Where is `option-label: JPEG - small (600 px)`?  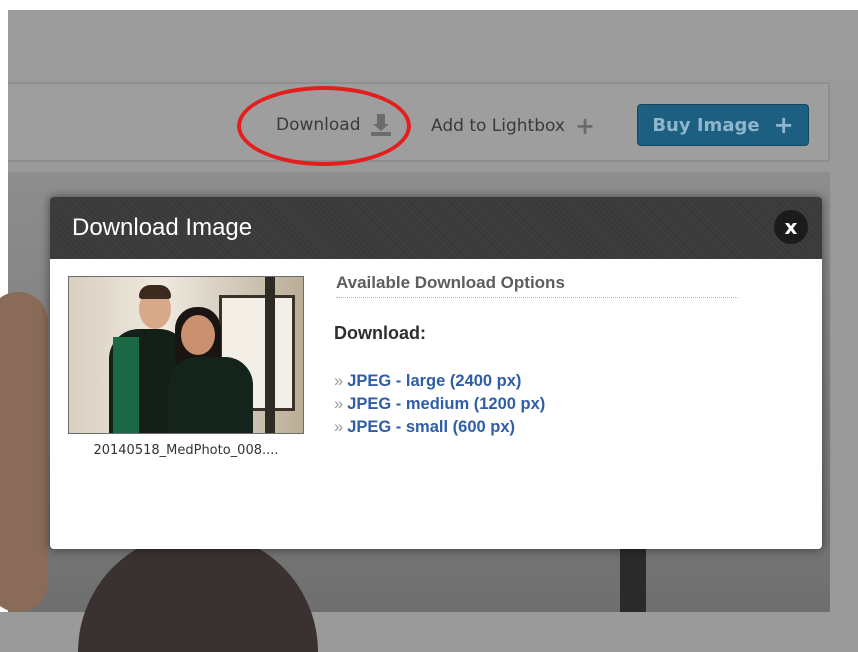
option-label: JPEG - small (600 px) is located at coordinates (431, 427).